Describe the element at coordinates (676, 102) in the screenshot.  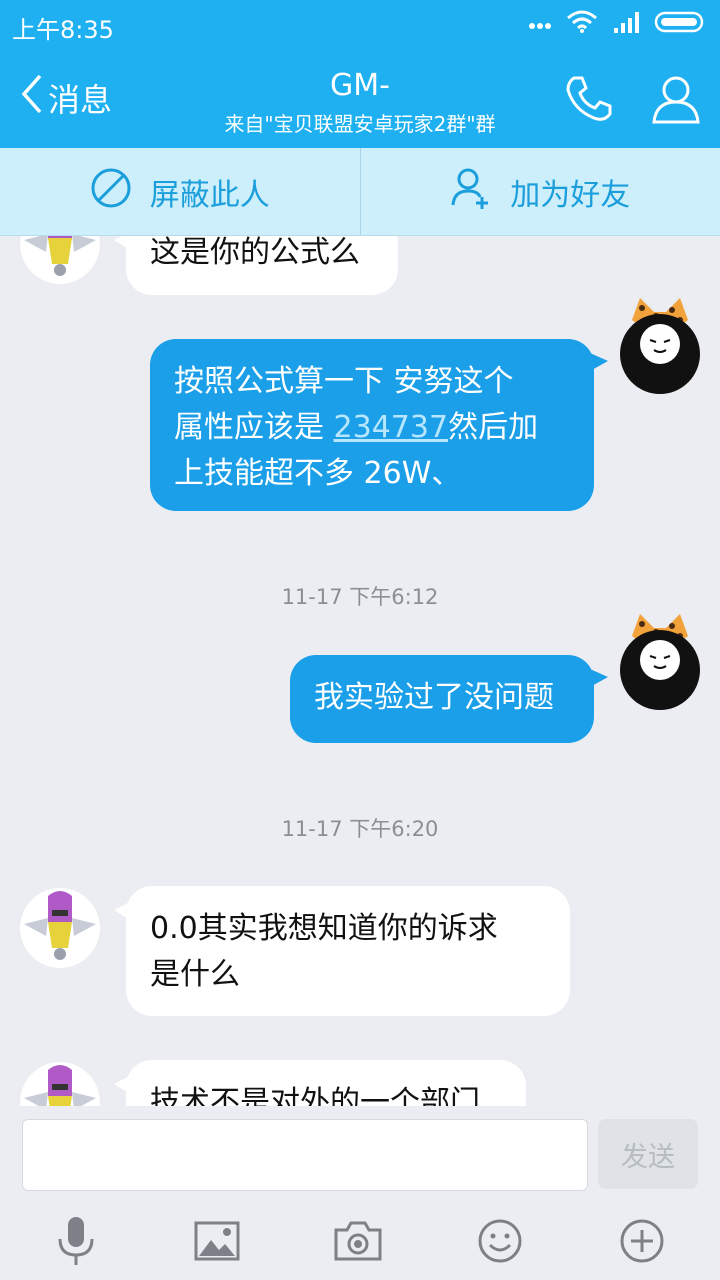
I see `profile-icon` at that location.